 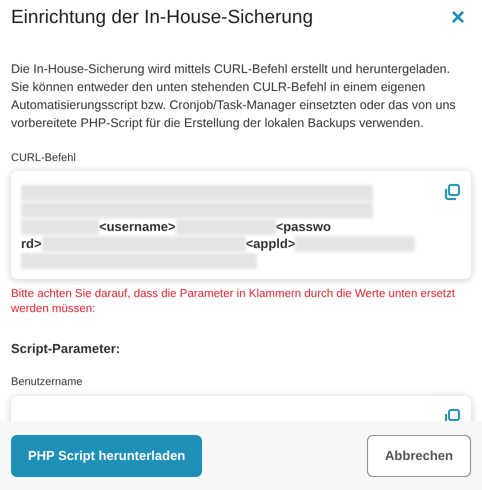 I want to click on dialog-title: Einrichtung der In-House-Sicherung, so click(x=162, y=18).